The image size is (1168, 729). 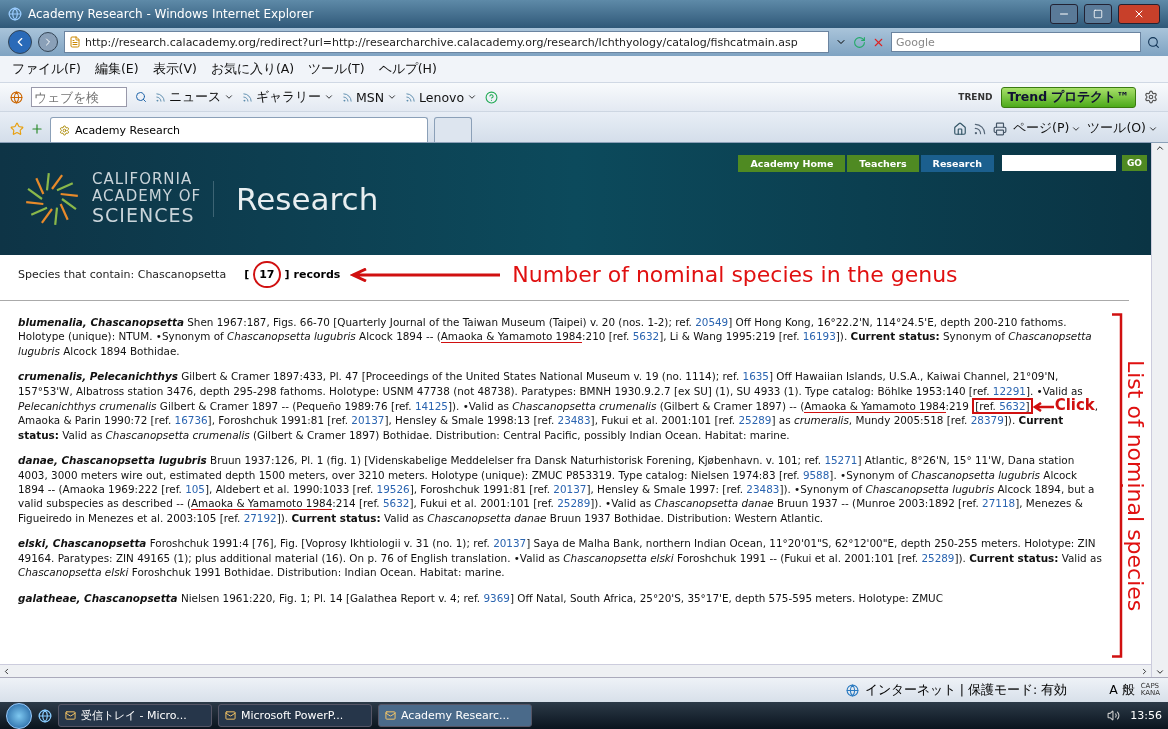 What do you see at coordinates (987, 420) in the screenshot?
I see `ref-link: 28379` at bounding box center [987, 420].